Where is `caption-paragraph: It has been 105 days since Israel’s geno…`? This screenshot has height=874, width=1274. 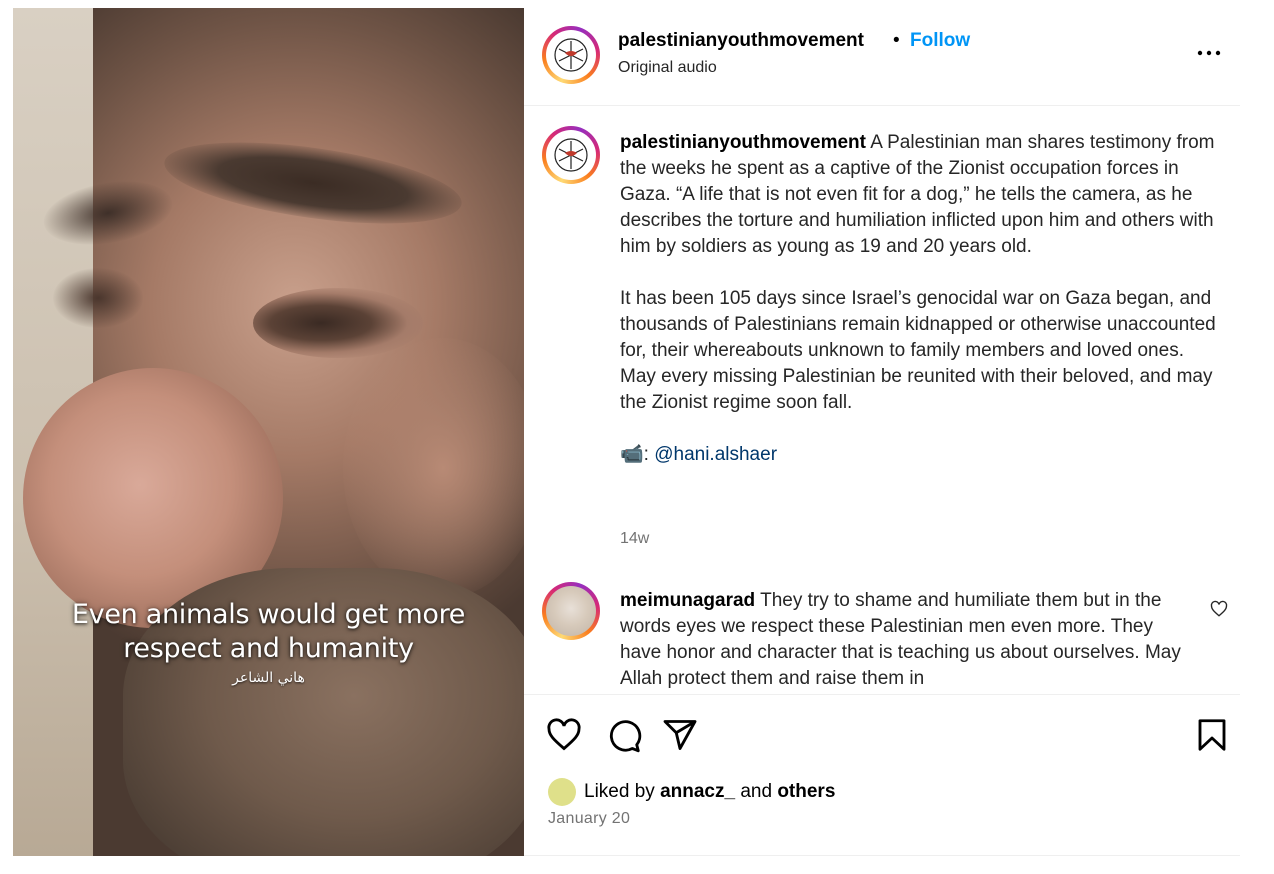
caption-paragraph: It has been 105 days since Israel’s geno… is located at coordinates (918, 350).